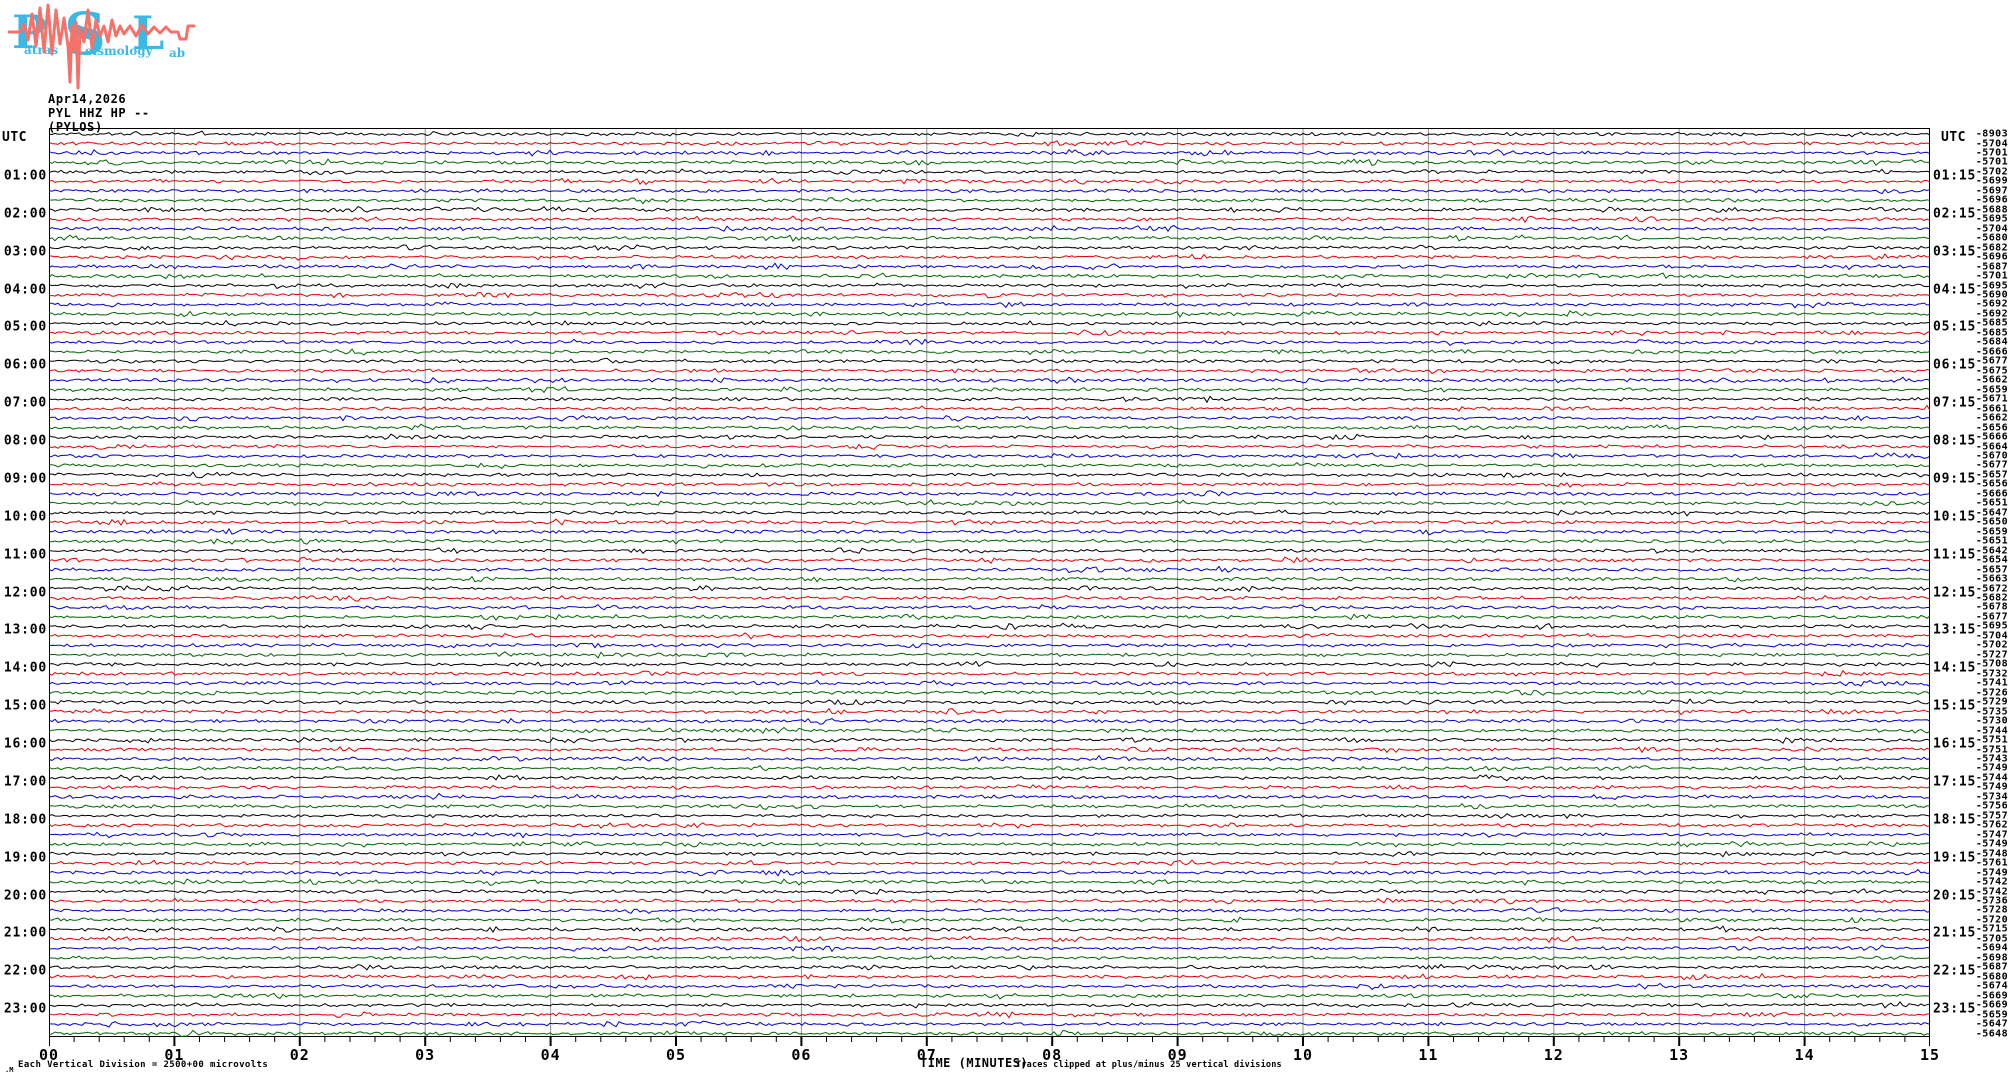 The width and height of the screenshot is (2010, 1080). Describe the element at coordinates (25, 592) in the screenshot. I see `hour-label-left: 12:00` at that location.